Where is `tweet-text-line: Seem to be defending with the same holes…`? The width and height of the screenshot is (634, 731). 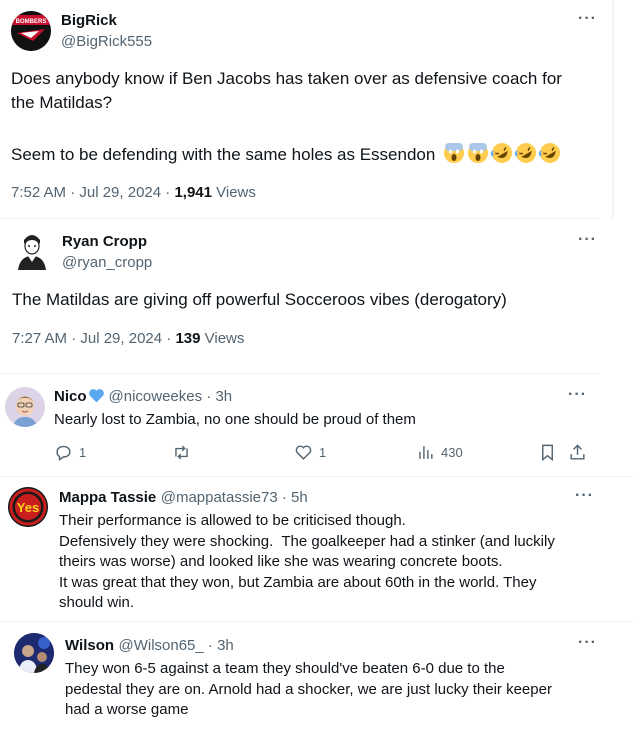 tweet-text-line: Seem to be defending with the same holes… is located at coordinates (287, 154).